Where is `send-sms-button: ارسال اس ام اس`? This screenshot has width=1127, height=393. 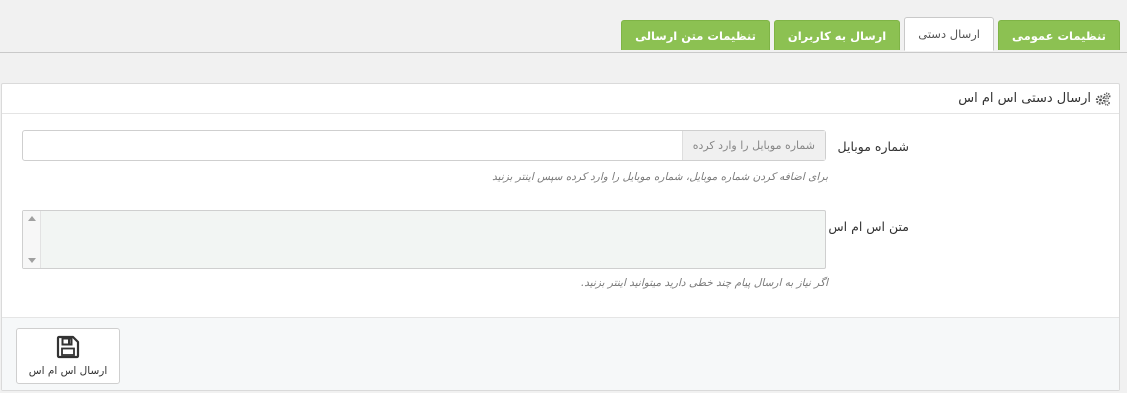
send-sms-button: ارسال اس ام اس is located at coordinates (68, 356).